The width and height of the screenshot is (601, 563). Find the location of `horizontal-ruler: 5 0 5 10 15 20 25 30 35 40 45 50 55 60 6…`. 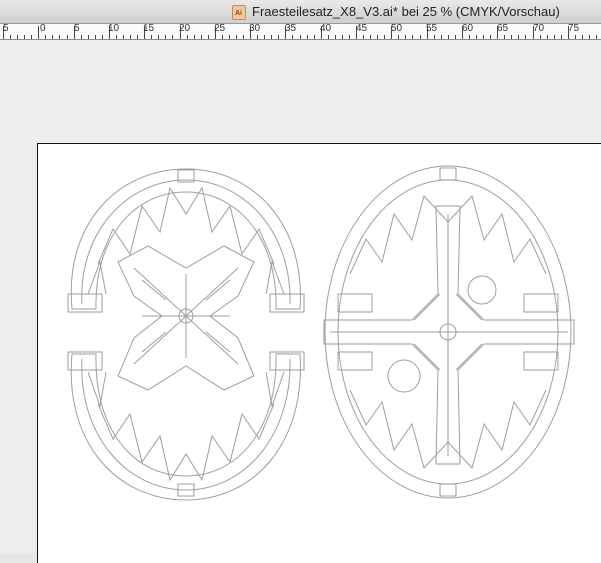

horizontal-ruler: 5 0 5 10 15 20 25 30 35 40 45 50 55 60 6… is located at coordinates (300, 32).